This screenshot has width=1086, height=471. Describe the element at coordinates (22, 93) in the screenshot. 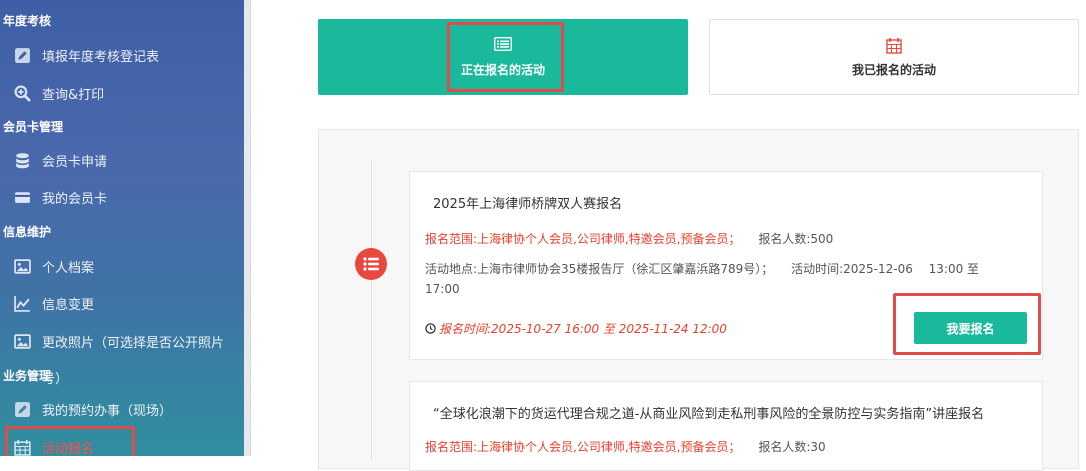

I see `search-plus-icon` at that location.